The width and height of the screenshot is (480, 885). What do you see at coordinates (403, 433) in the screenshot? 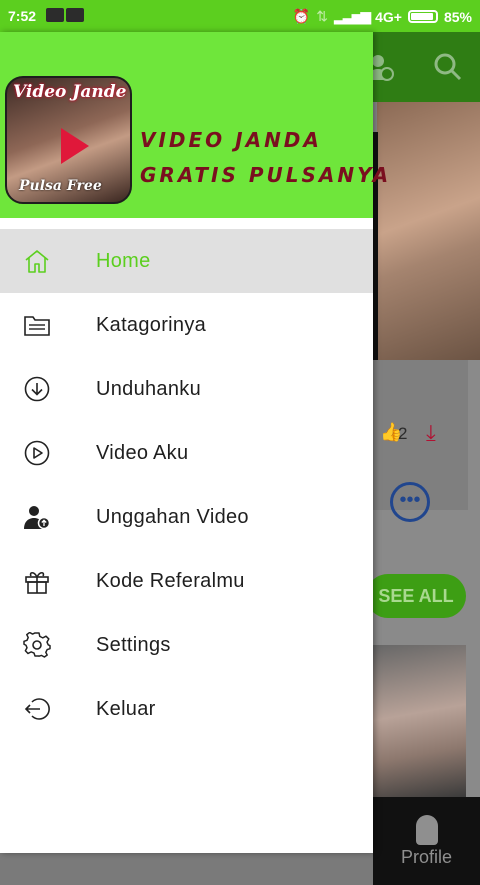
I see `like-count: 2` at bounding box center [403, 433].